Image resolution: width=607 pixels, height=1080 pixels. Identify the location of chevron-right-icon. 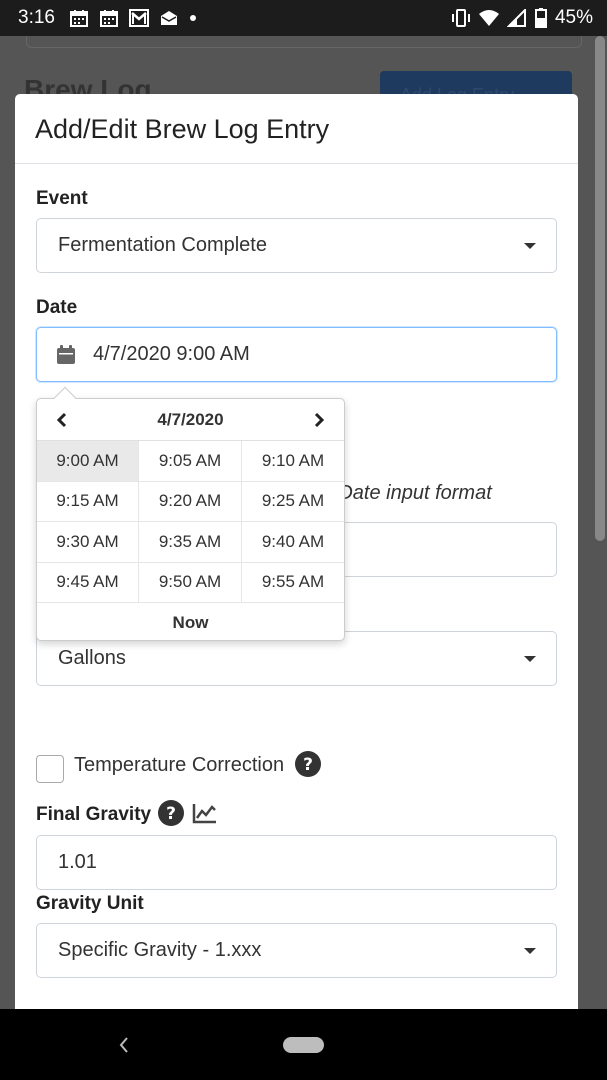
(319, 419).